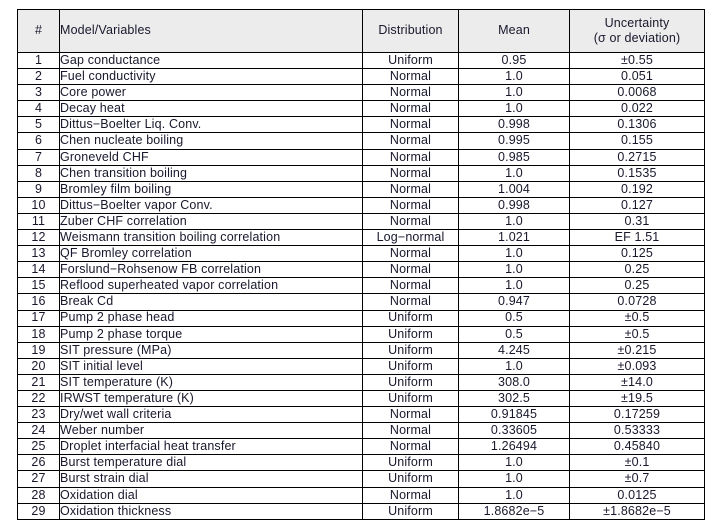 This screenshot has width=722, height=525. Describe the element at coordinates (38, 125) in the screenshot. I see `cell-number: 5` at that location.